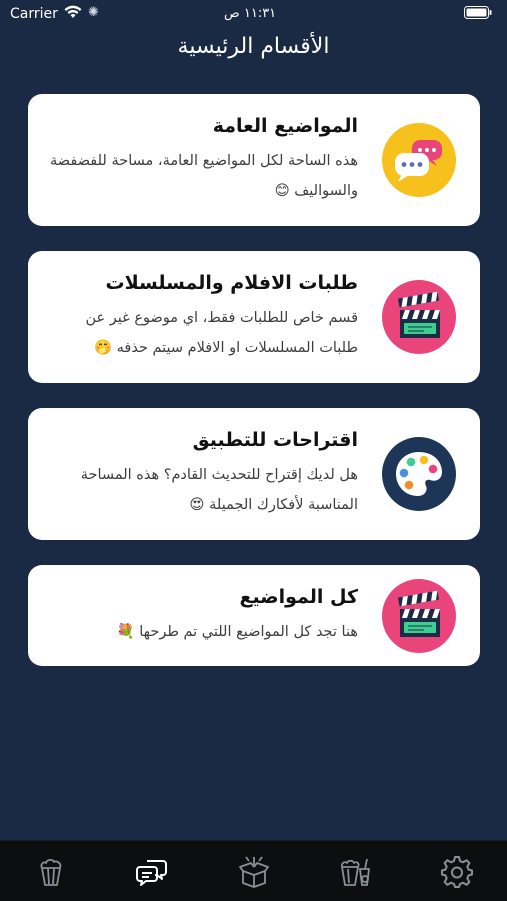  I want to click on status-bar: Carrier ✺ ١١:٣١ ص, so click(253, 14).